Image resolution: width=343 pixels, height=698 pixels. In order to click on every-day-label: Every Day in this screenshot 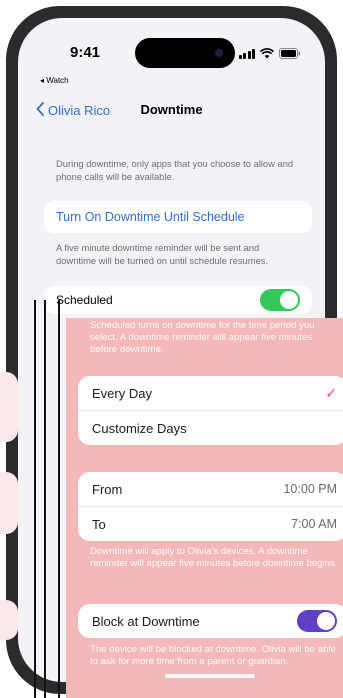, I will do `click(122, 393)`.